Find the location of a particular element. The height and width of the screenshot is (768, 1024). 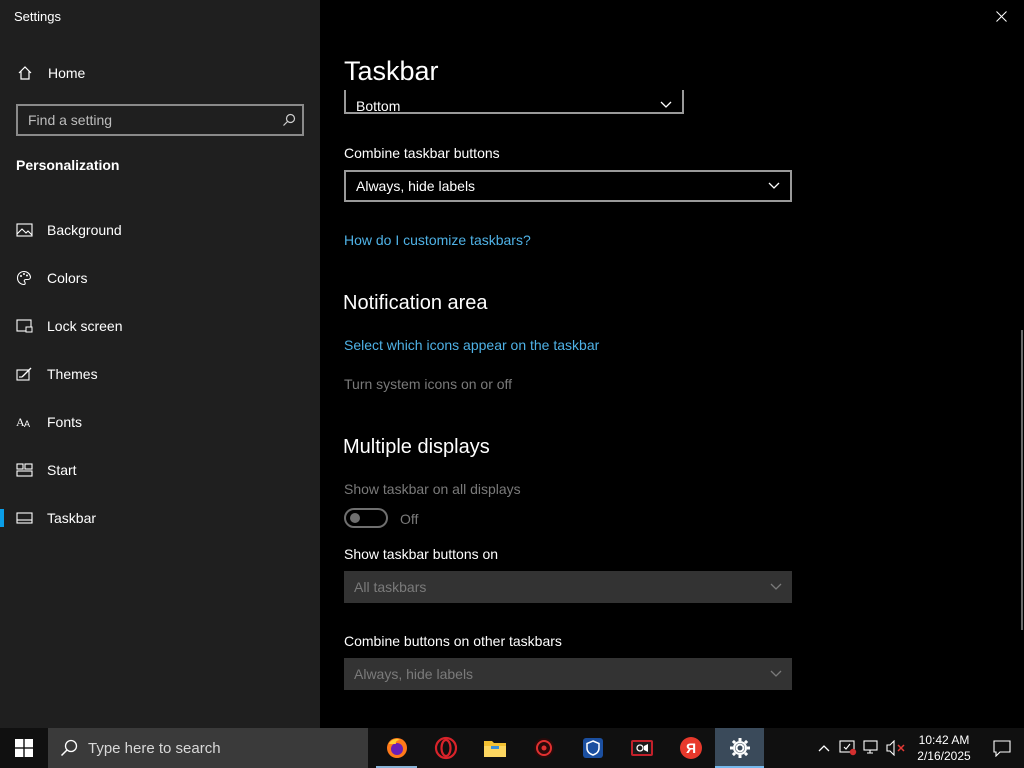

notification-icon is located at coordinates (1002, 748).